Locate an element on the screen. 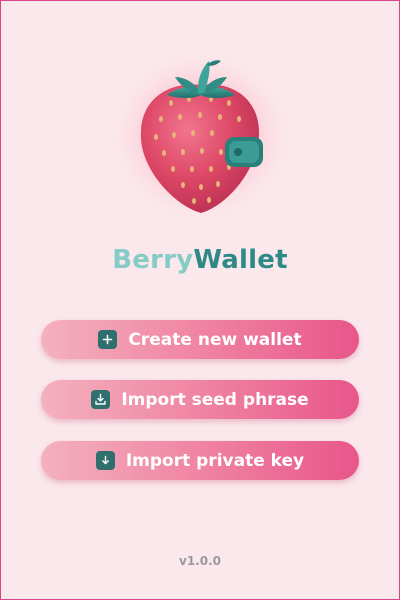  import-private-key-button: Import private key is located at coordinates (200, 460).